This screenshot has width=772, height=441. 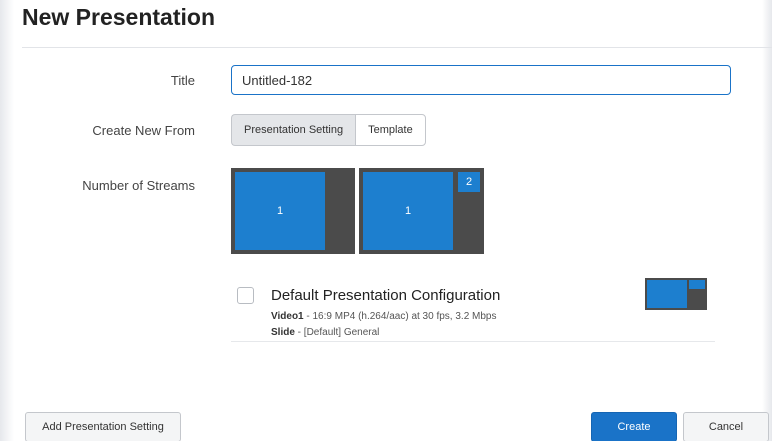 I want to click on two-stream-layout-option: 1 2, so click(x=421, y=211).